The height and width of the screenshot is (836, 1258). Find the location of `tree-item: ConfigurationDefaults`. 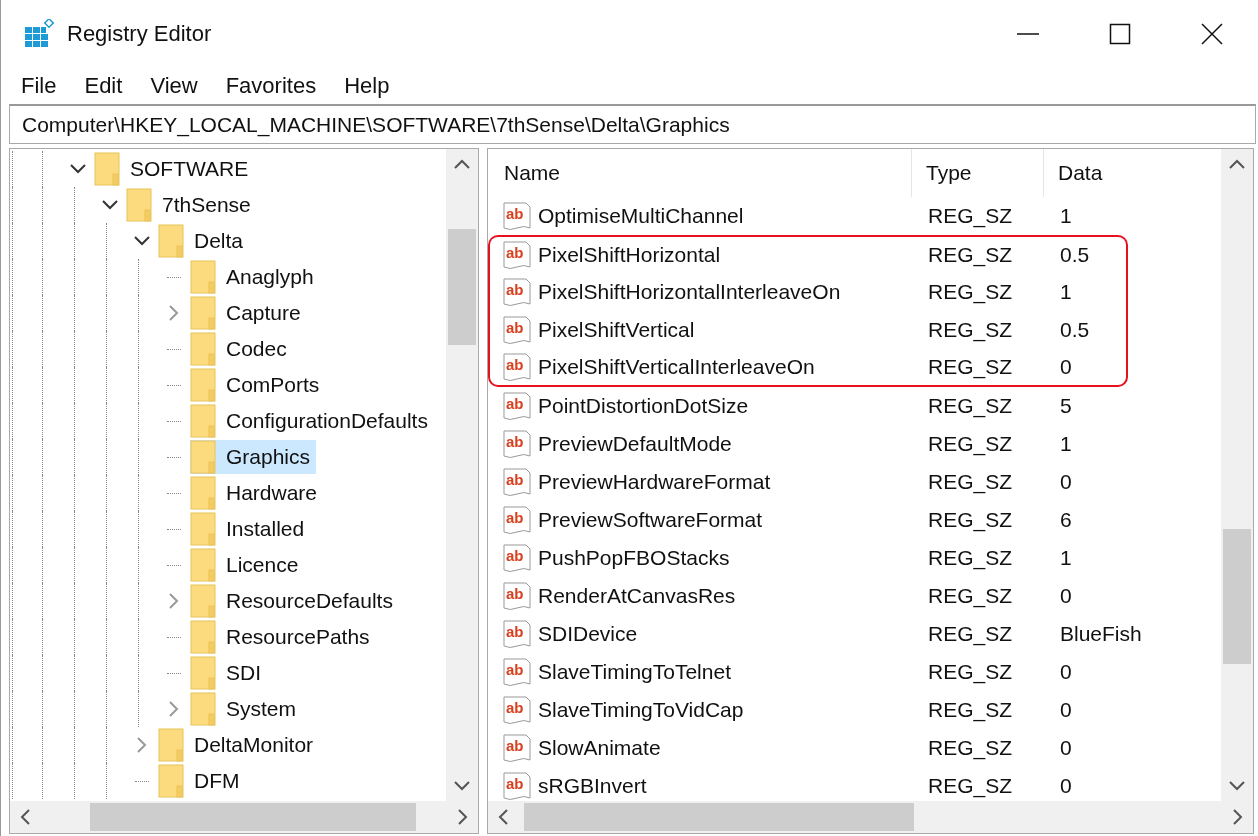

tree-item: ConfigurationDefaults is located at coordinates (312, 421).